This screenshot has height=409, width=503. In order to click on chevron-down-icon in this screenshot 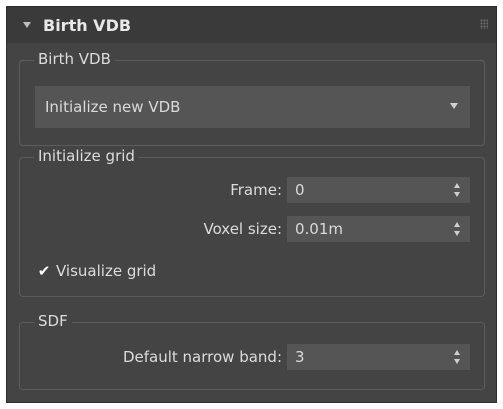, I will do `click(454, 106)`.